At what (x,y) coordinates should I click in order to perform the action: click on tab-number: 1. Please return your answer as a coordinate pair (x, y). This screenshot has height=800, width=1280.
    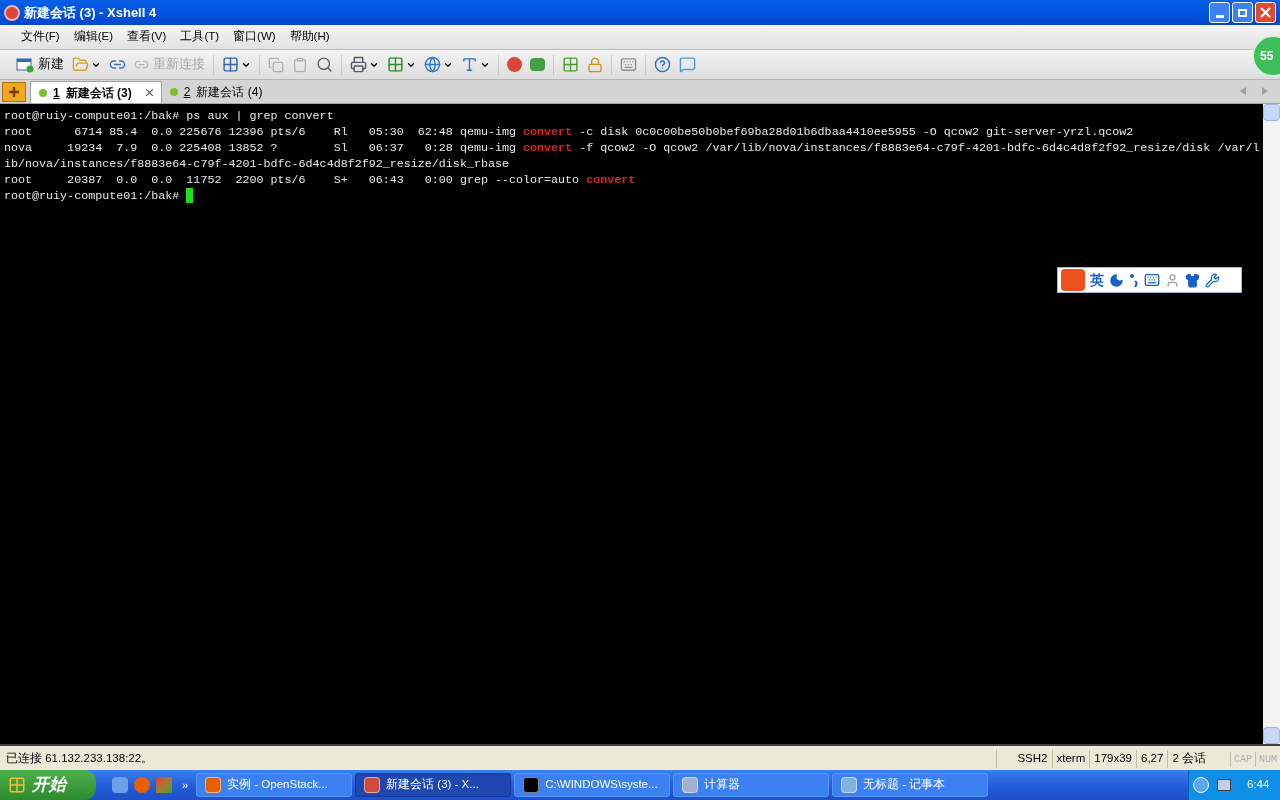
    Looking at the image, I should click on (56, 93).